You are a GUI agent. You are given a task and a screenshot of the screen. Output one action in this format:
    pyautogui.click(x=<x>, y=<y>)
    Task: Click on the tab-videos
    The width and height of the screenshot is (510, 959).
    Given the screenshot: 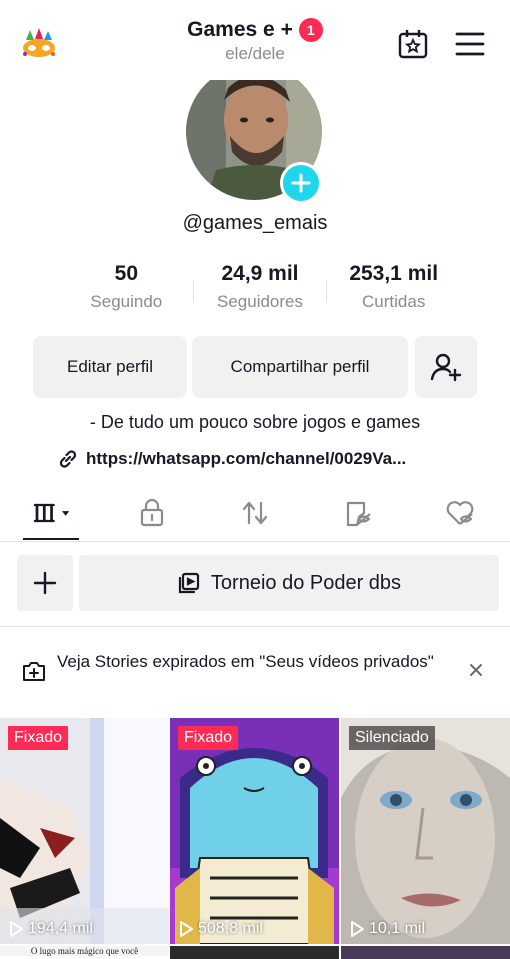 What is the action you would take?
    pyautogui.click(x=52, y=513)
    